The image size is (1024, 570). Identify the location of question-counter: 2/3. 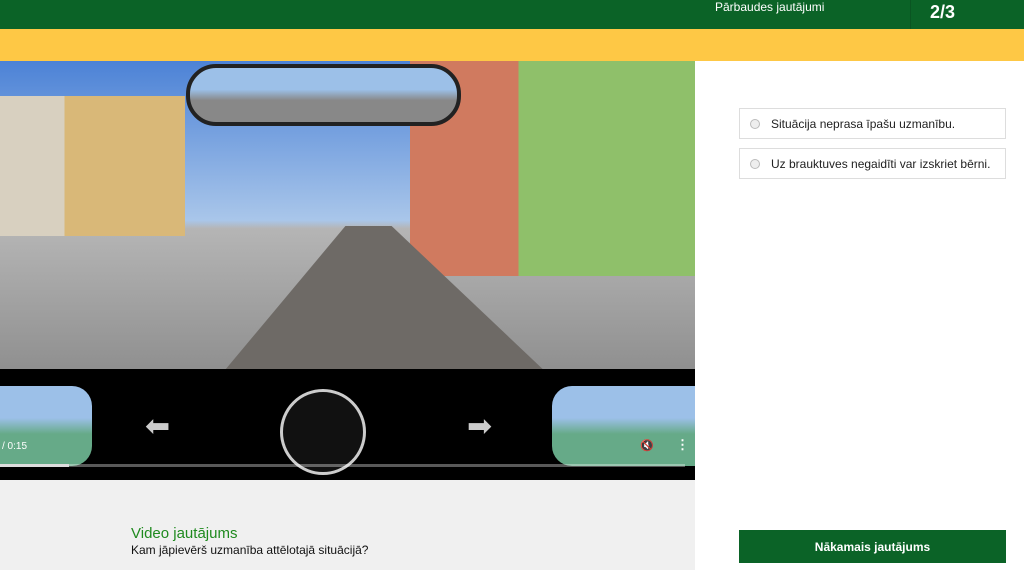
(943, 12).